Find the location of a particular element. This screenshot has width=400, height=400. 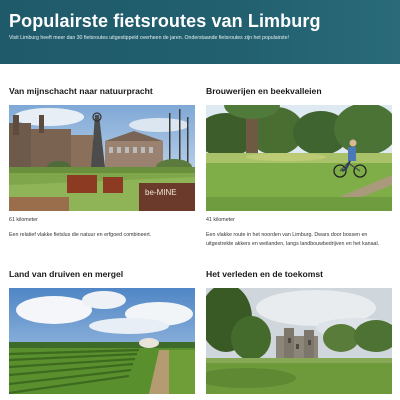

route-distance: 61 kilometer is located at coordinates (23, 220).